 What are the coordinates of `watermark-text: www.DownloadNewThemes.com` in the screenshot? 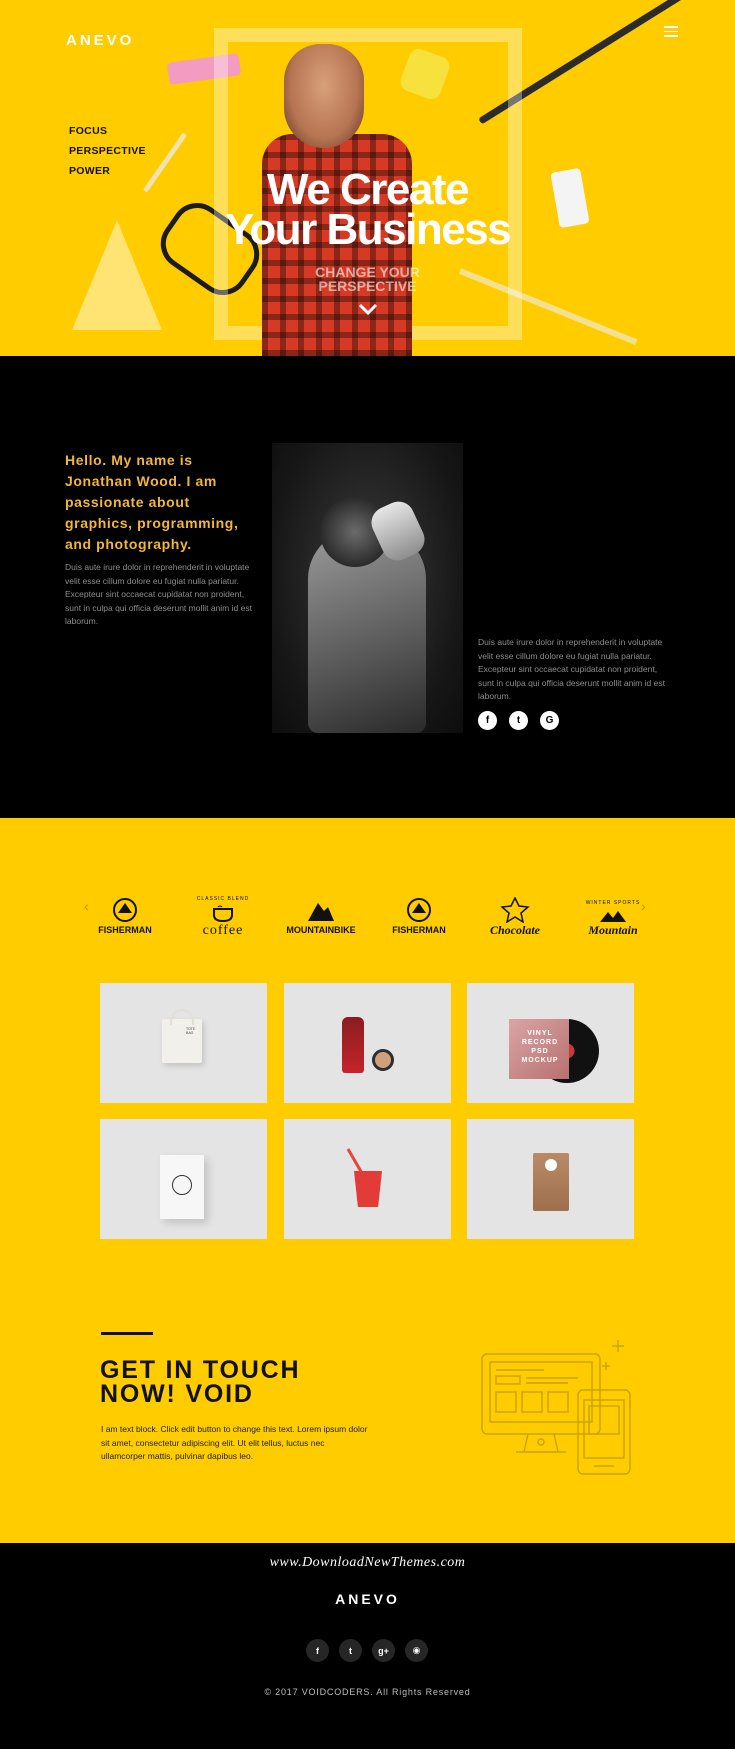 It's located at (367, 1562).